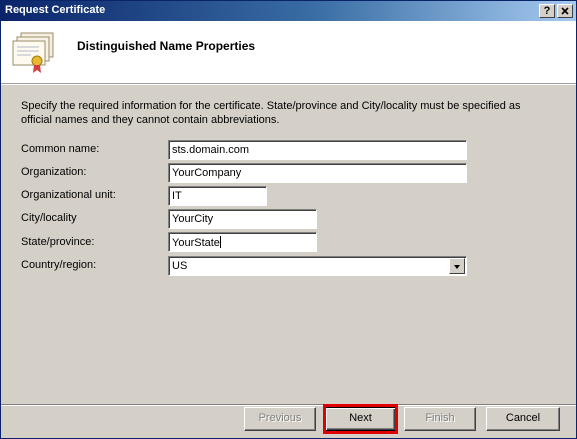 The image size is (577, 439). I want to click on window-title: Request Certificate, so click(55, 10).